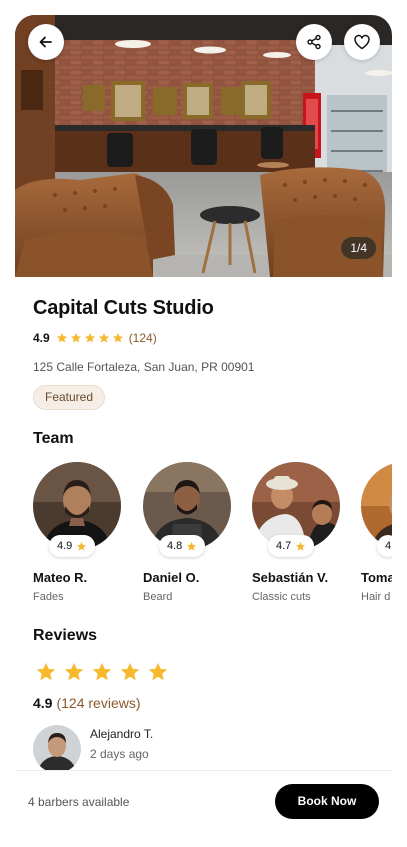 The width and height of the screenshot is (407, 847). Describe the element at coordinates (143, 338) in the screenshot. I see `review-count-link: (124)` at that location.